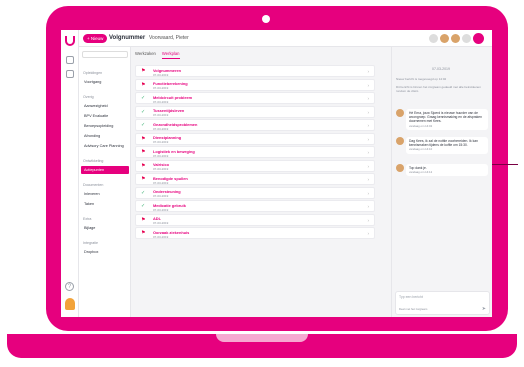  What do you see at coordinates (105, 170) in the screenshot?
I see `sidebar-item: Actiepunten` at bounding box center [105, 170].